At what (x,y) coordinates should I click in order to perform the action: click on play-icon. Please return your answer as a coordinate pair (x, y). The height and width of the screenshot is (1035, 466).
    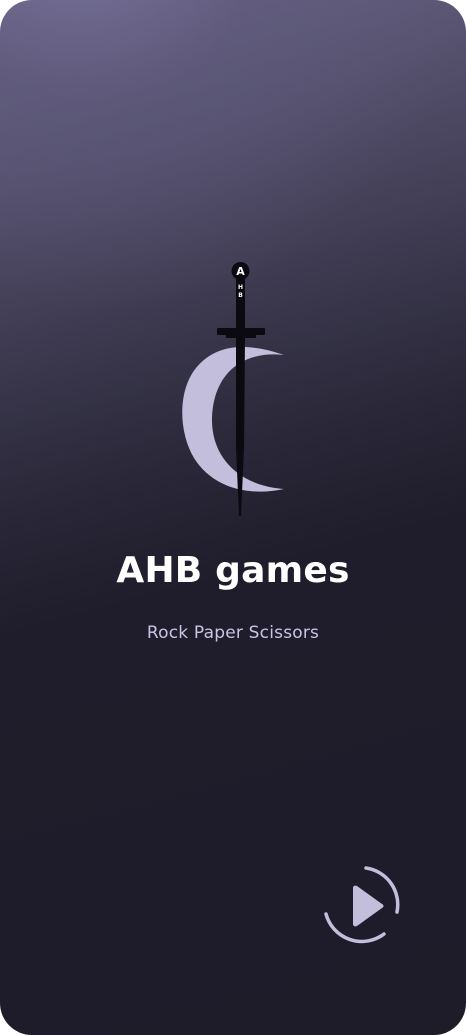
    Looking at the image, I should click on (362, 905).